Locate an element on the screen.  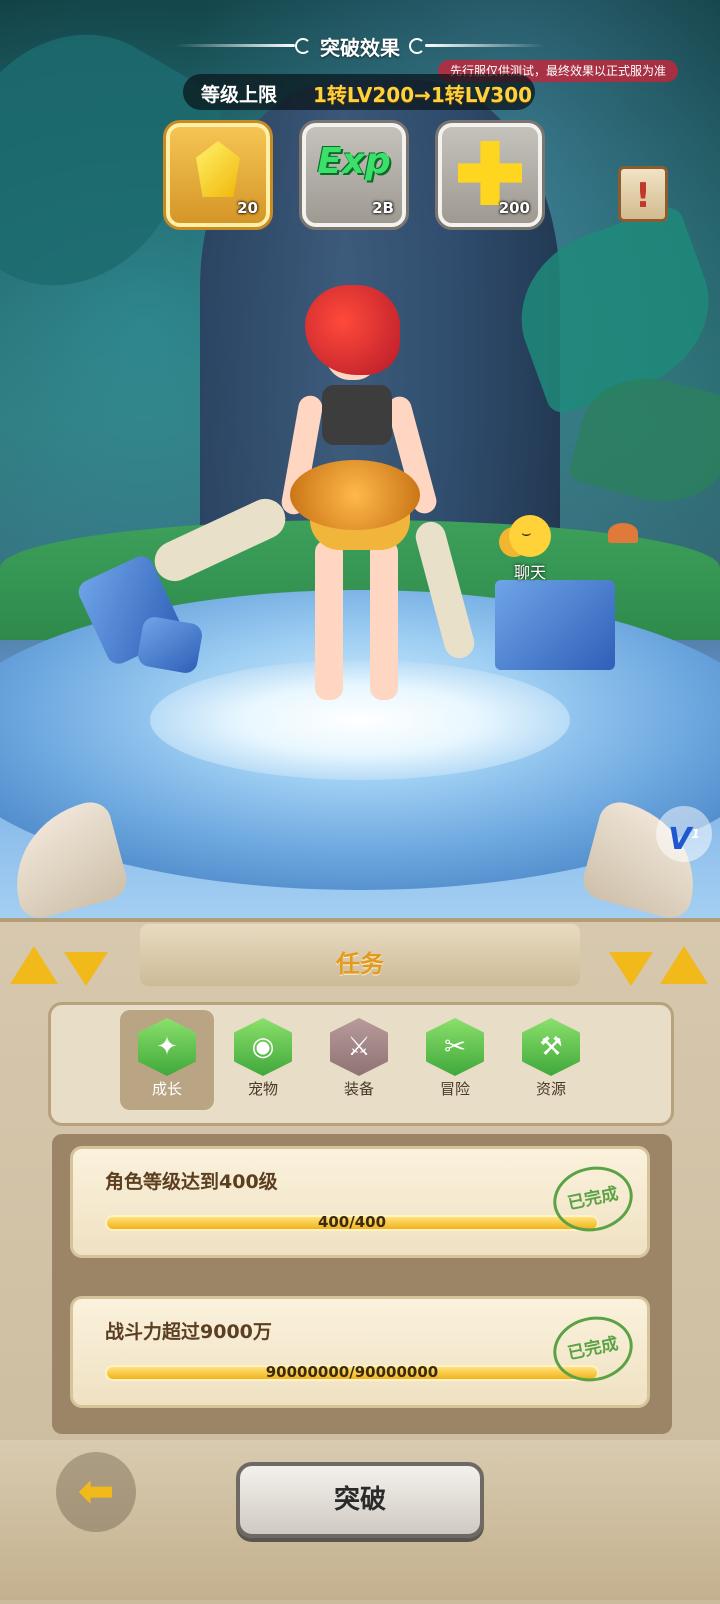
tab-resource: ⚒ 资源 is located at coordinates (551, 1060).